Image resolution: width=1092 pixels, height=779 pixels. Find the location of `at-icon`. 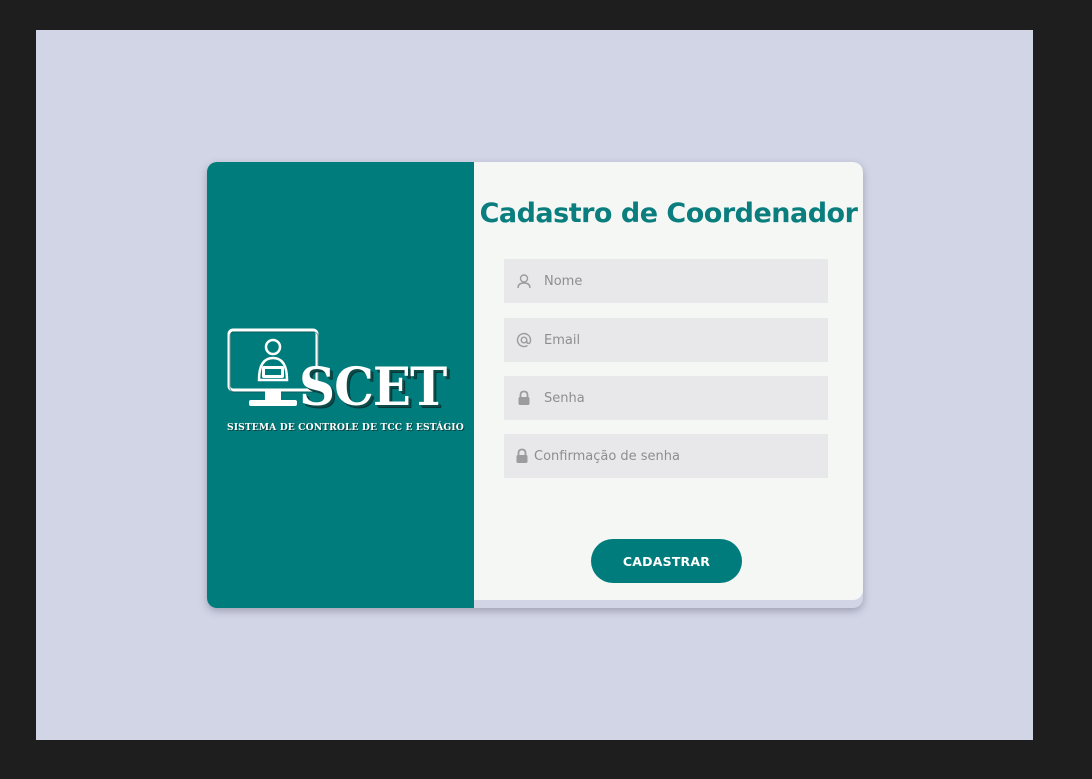

at-icon is located at coordinates (524, 340).